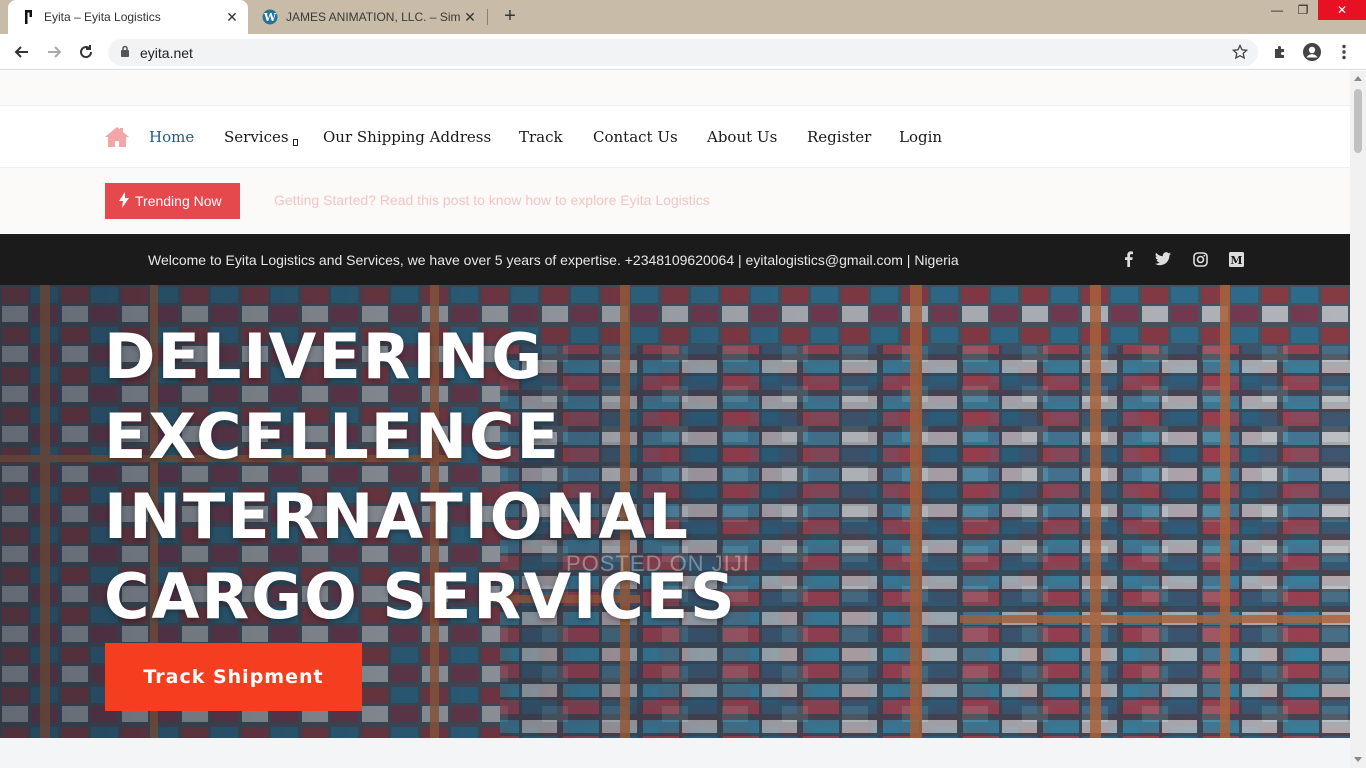 The height and width of the screenshot is (768, 1366). I want to click on medium-icon: M, so click(1236, 259).